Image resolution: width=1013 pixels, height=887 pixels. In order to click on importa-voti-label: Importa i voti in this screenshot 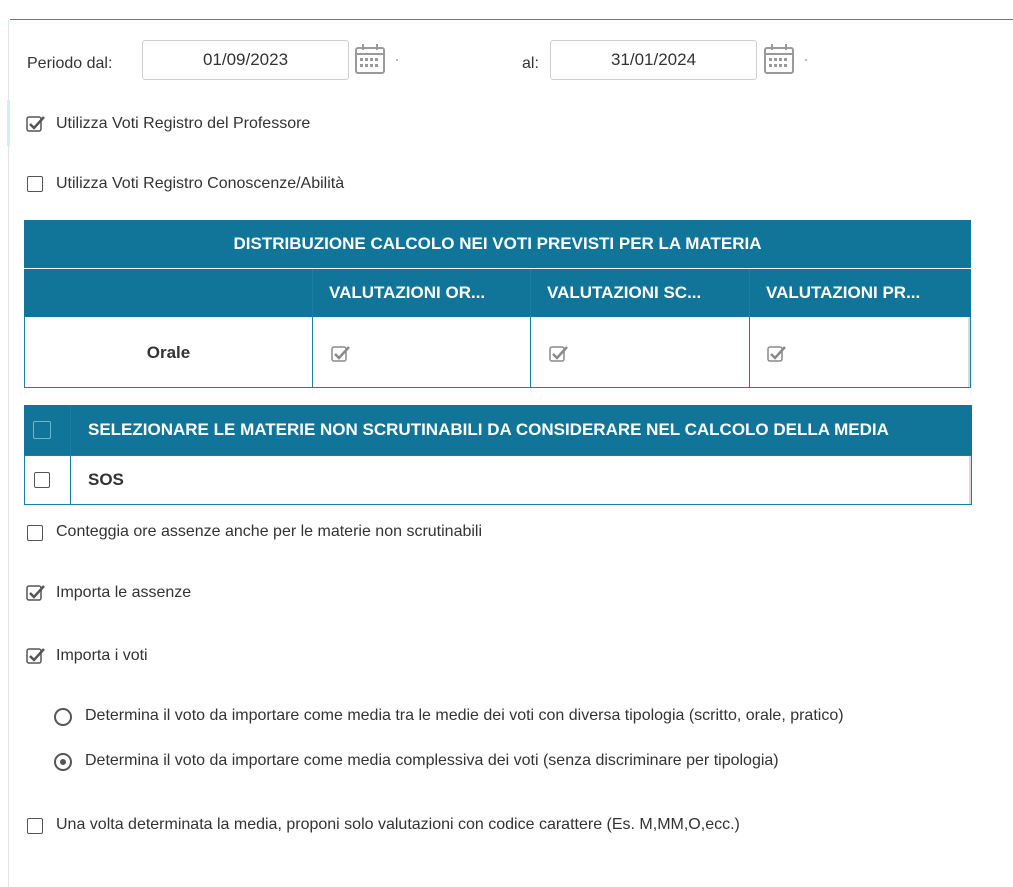, I will do `click(102, 655)`.